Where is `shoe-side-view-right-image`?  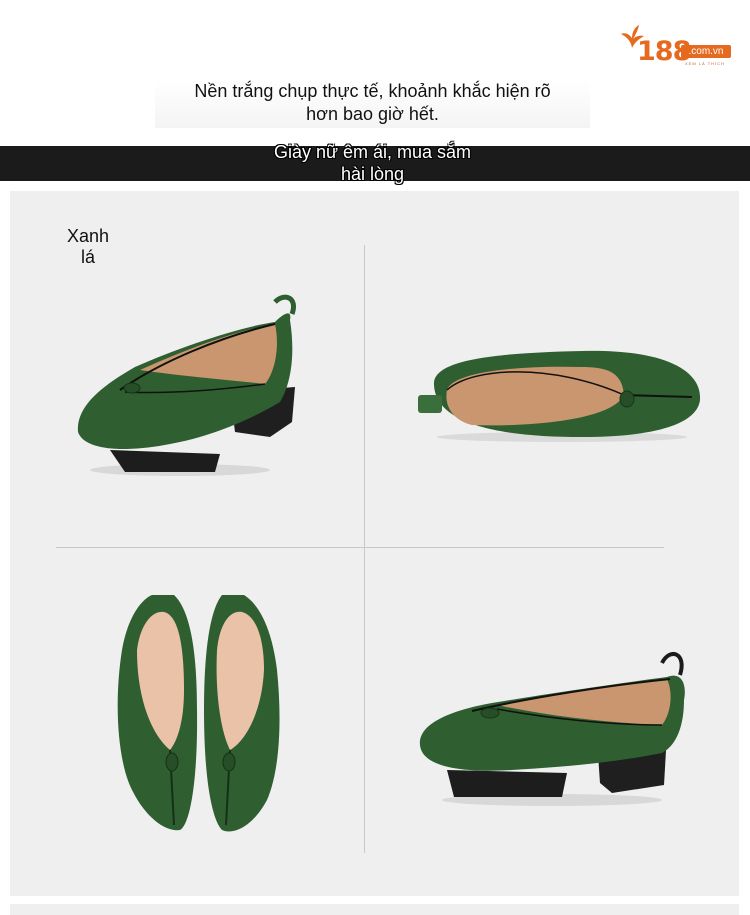
shoe-side-view-right-image is located at coordinates (552, 729).